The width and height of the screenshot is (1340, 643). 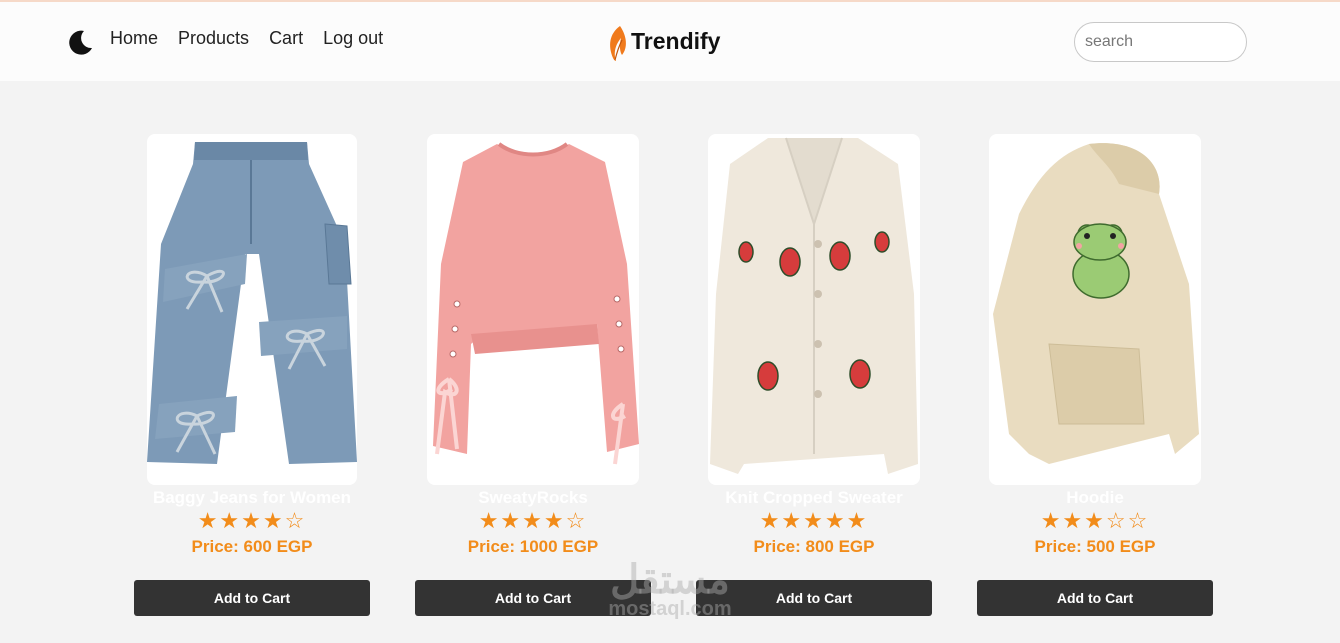 What do you see at coordinates (1095, 309) in the screenshot?
I see `frog-hoodie-image` at bounding box center [1095, 309].